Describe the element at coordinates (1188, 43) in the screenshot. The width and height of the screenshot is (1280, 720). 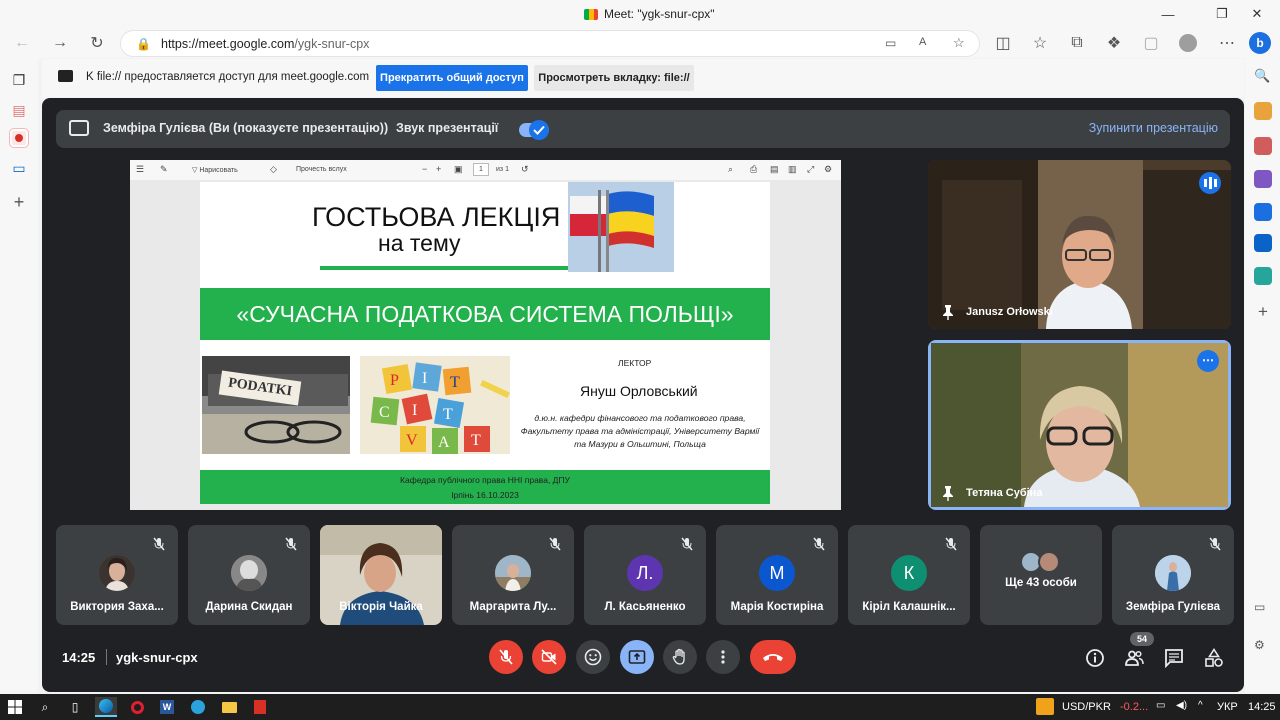
I see `profile-avatar` at that location.